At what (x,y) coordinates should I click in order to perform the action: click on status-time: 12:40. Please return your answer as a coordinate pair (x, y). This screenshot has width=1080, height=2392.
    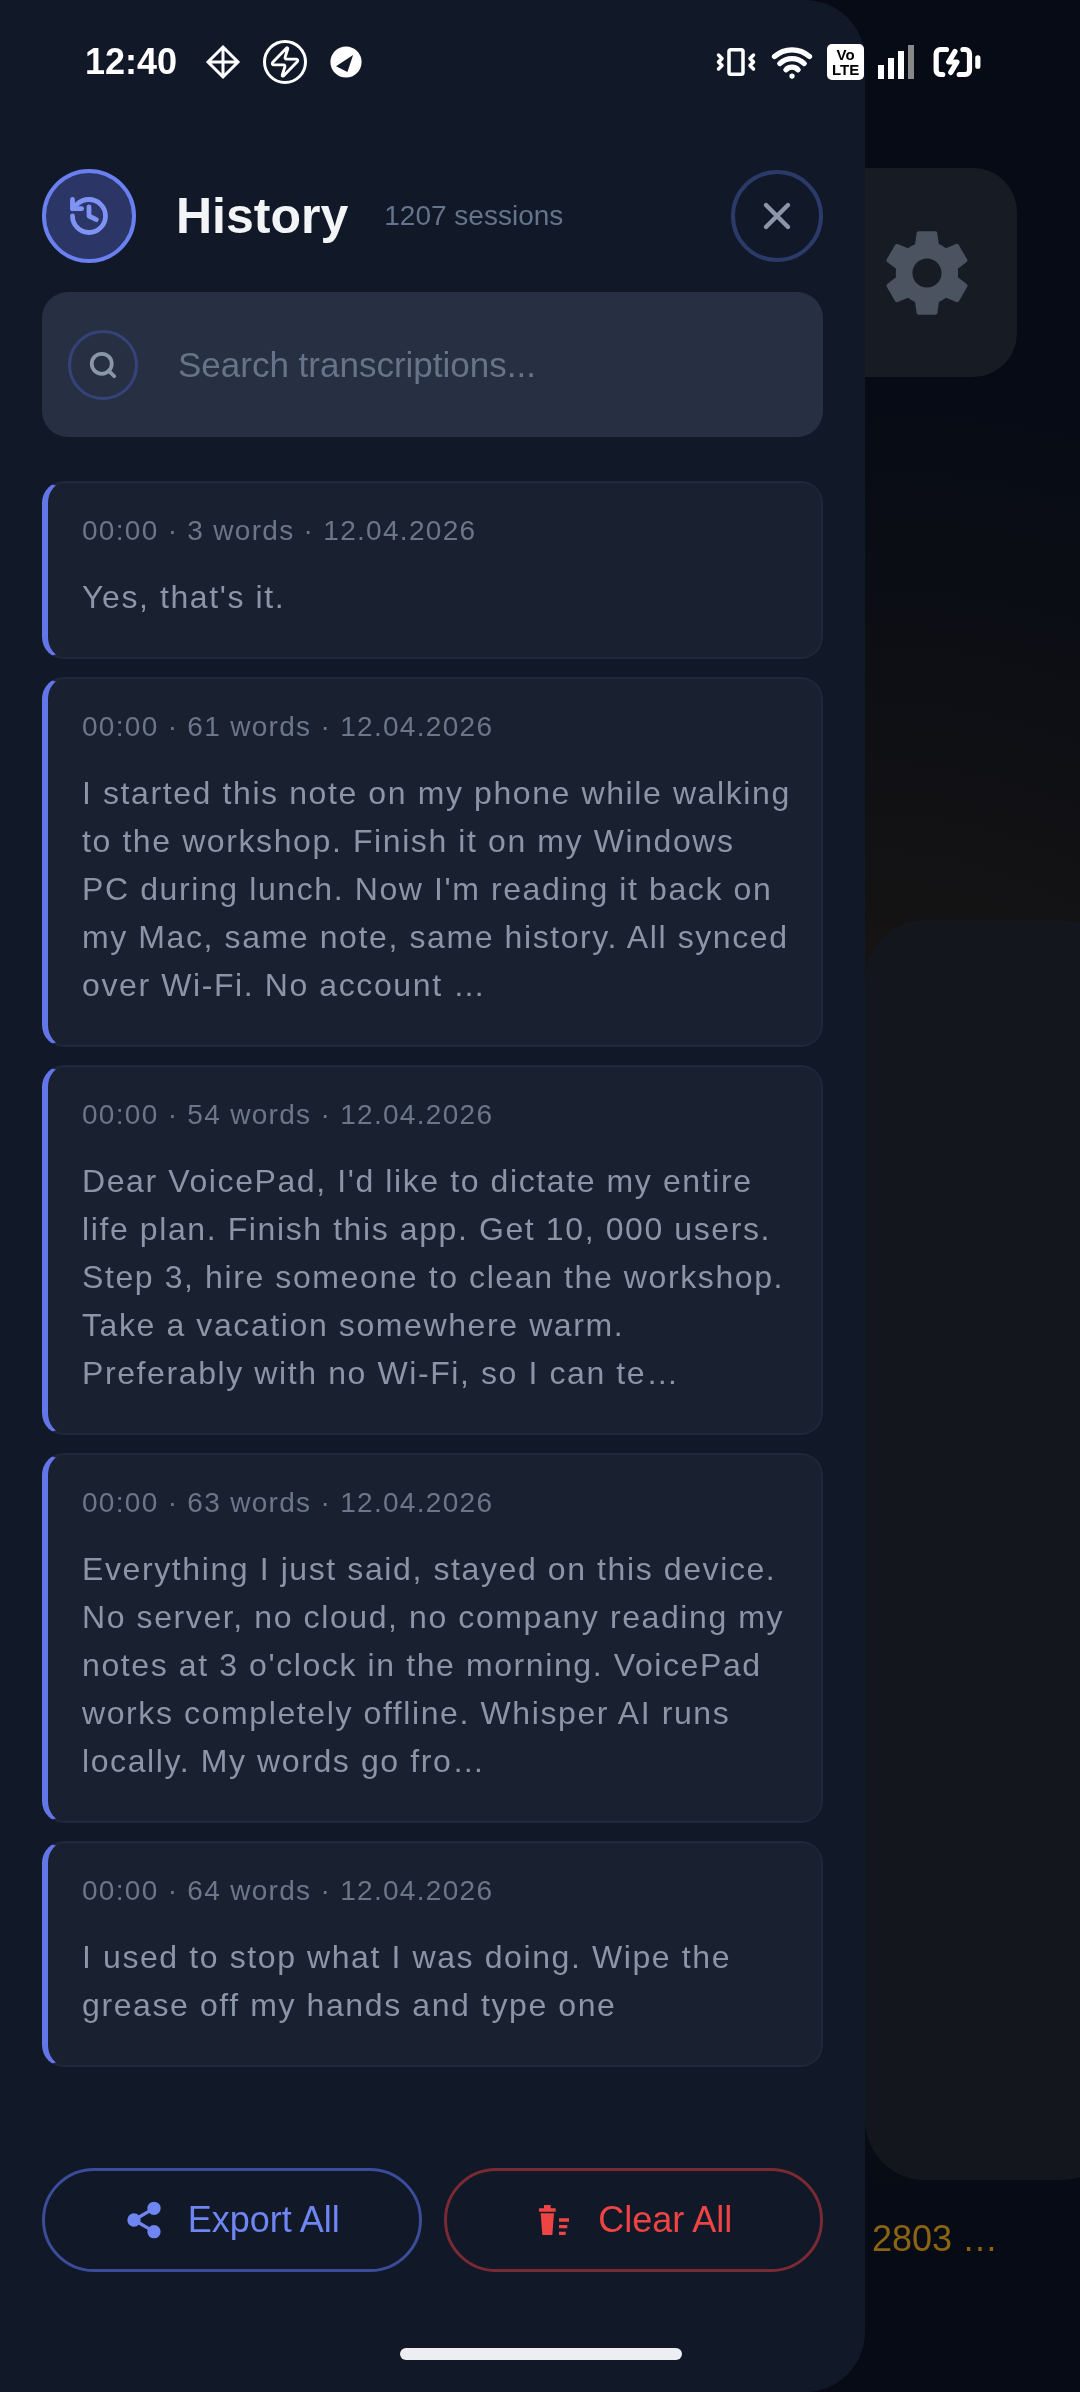
    Looking at the image, I should click on (131, 62).